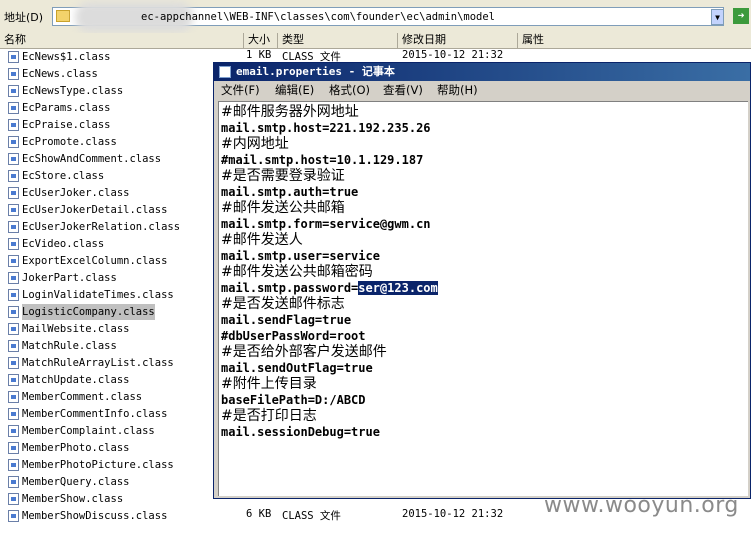  I want to click on text-line: mail.sendFlag=true, so click(286, 320).